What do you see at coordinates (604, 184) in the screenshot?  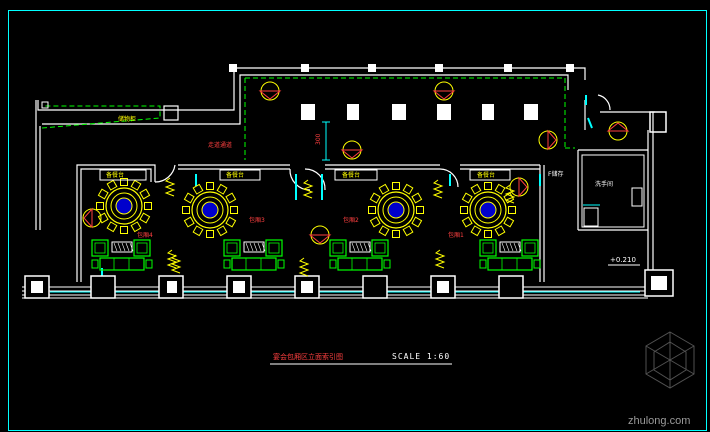 I see `toilet-label: 洗手间` at bounding box center [604, 184].